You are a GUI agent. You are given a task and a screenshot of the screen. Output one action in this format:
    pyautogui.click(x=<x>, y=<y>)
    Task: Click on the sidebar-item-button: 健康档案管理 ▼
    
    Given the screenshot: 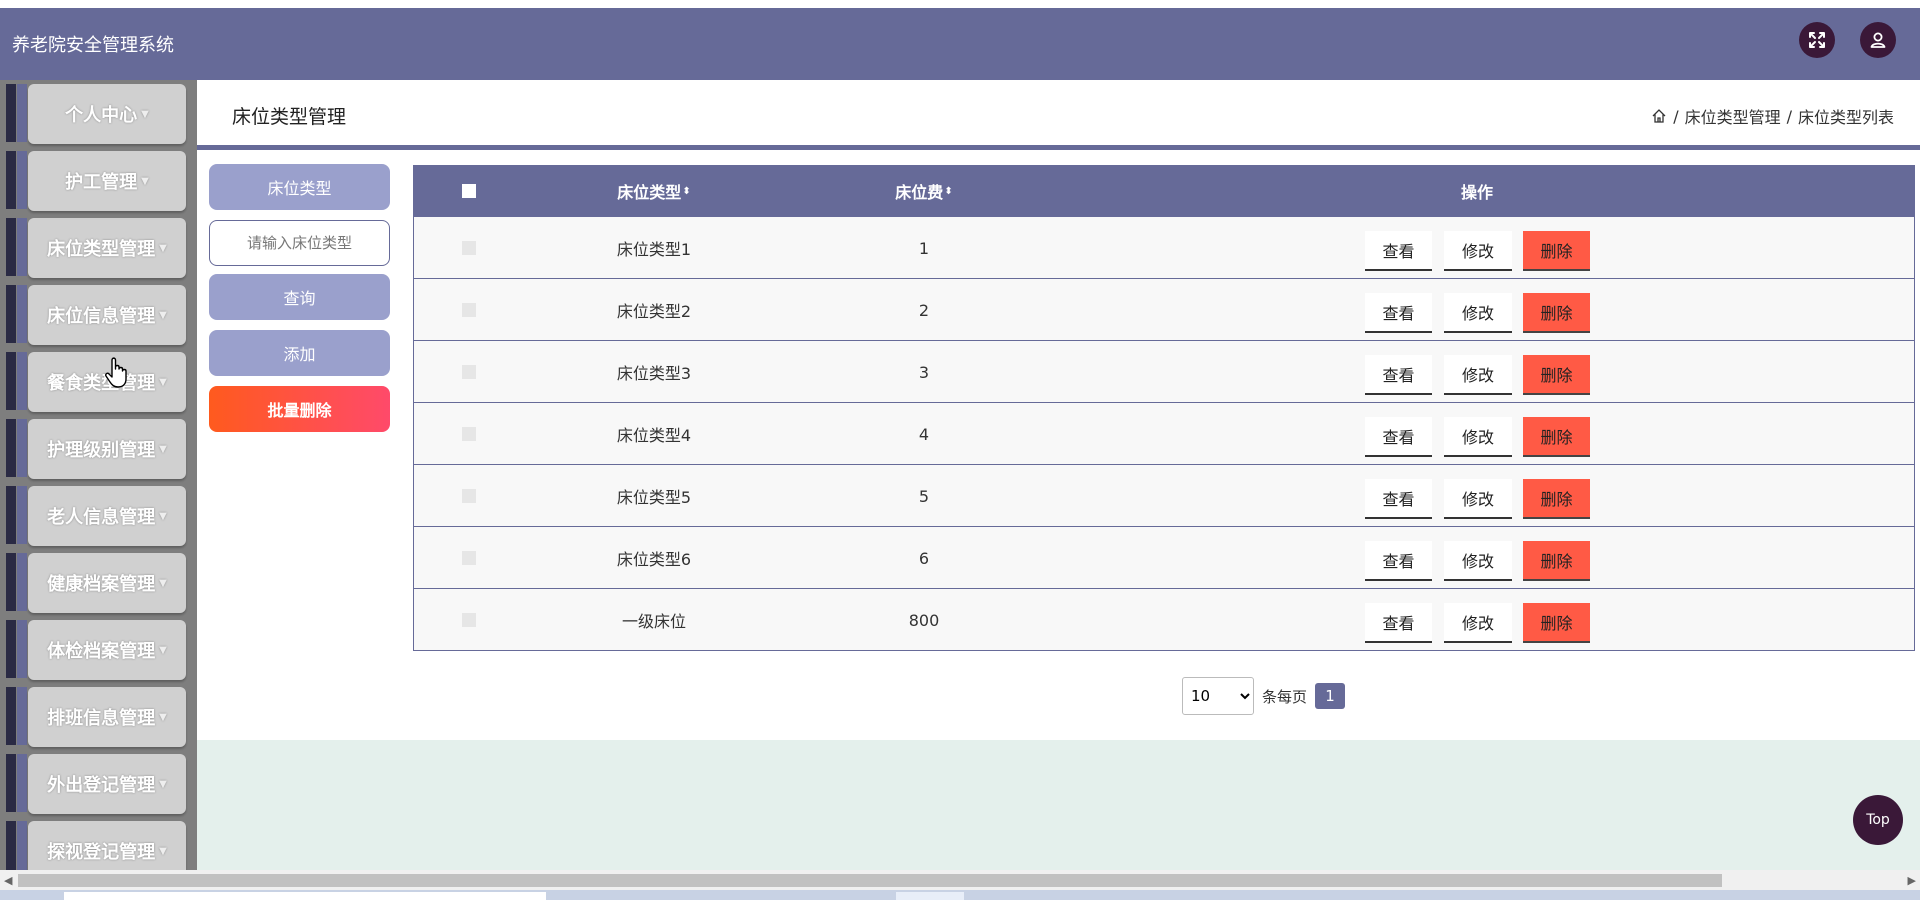 What is the action you would take?
    pyautogui.click(x=107, y=583)
    